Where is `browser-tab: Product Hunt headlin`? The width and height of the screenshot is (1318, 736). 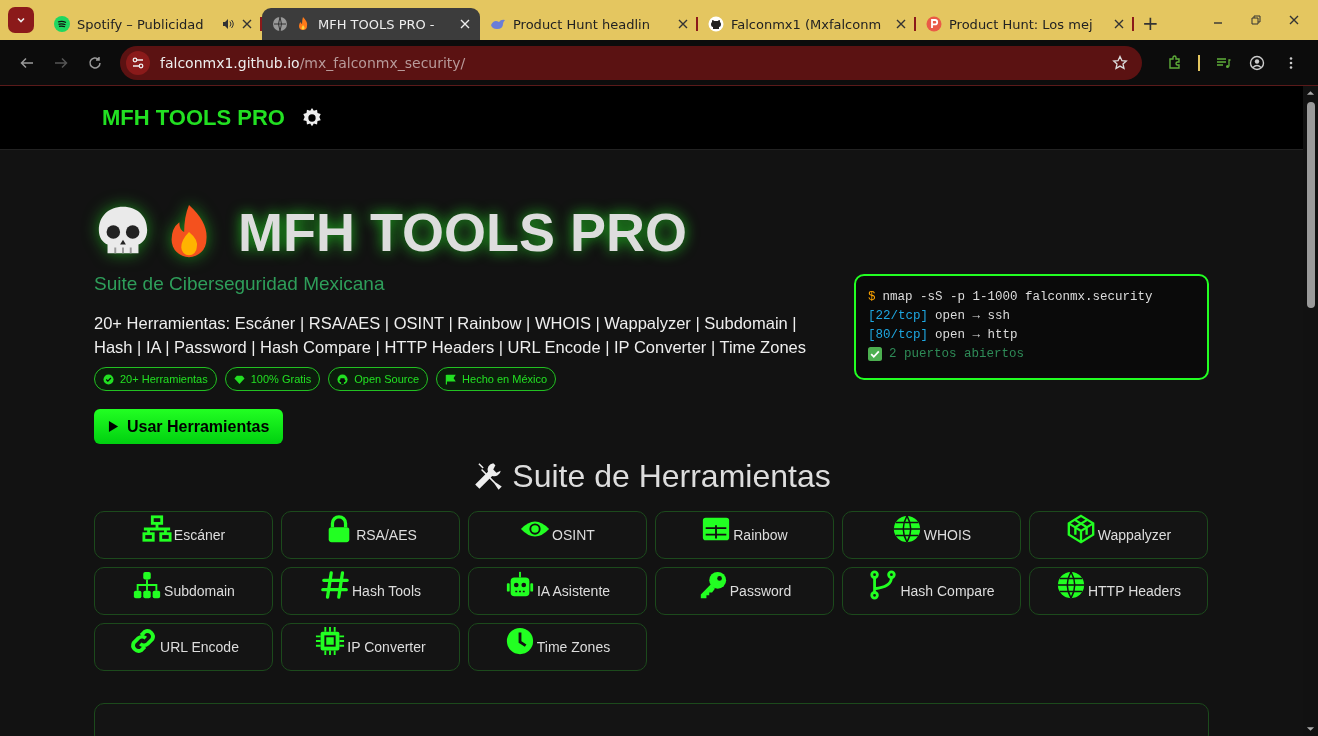
browser-tab: Product Hunt headlin is located at coordinates (589, 24).